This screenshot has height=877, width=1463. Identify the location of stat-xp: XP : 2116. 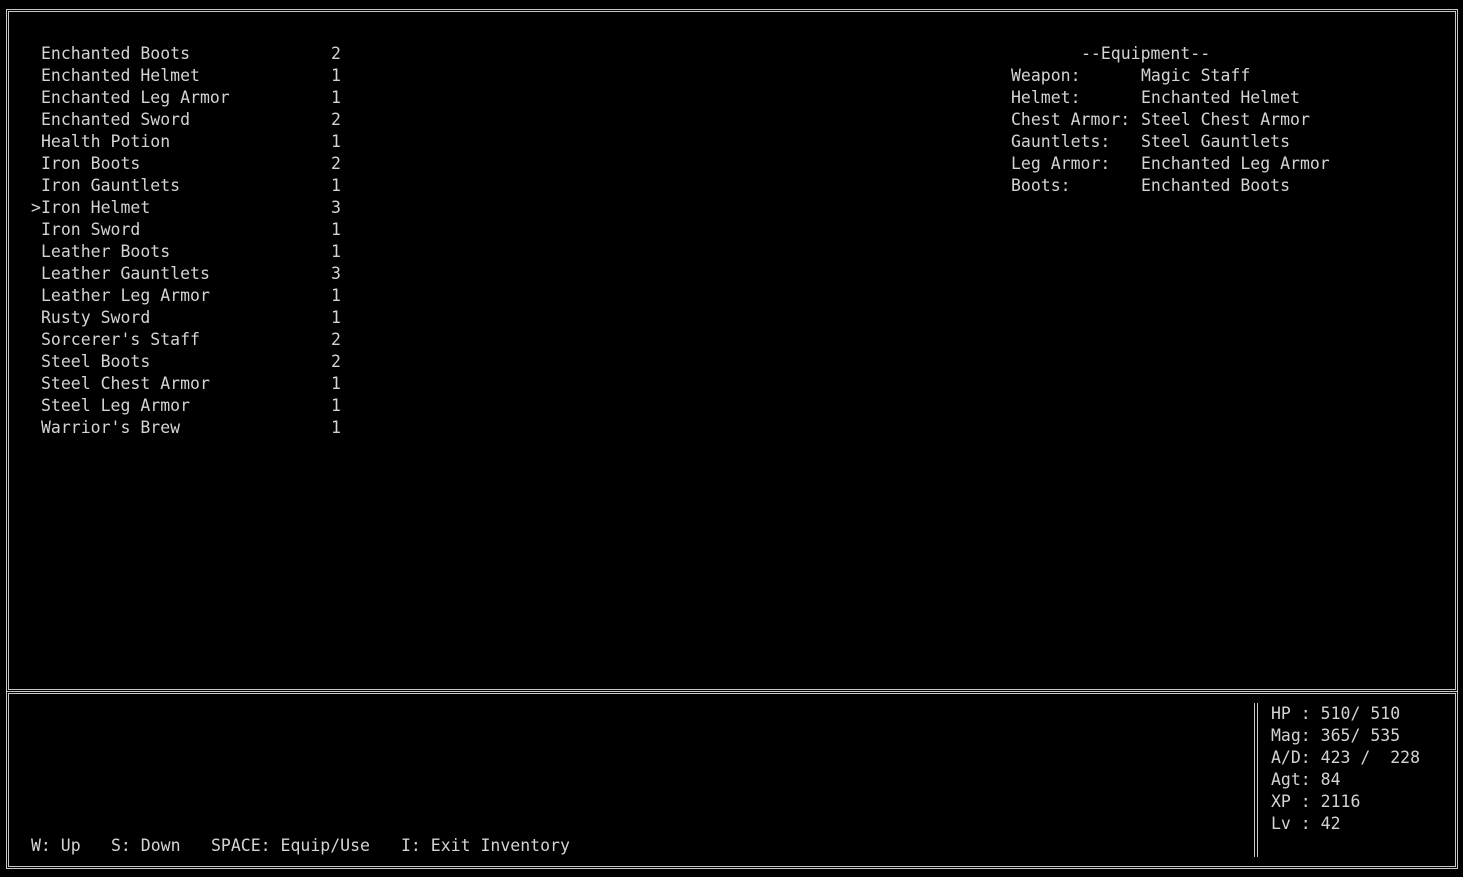
(1316, 801).